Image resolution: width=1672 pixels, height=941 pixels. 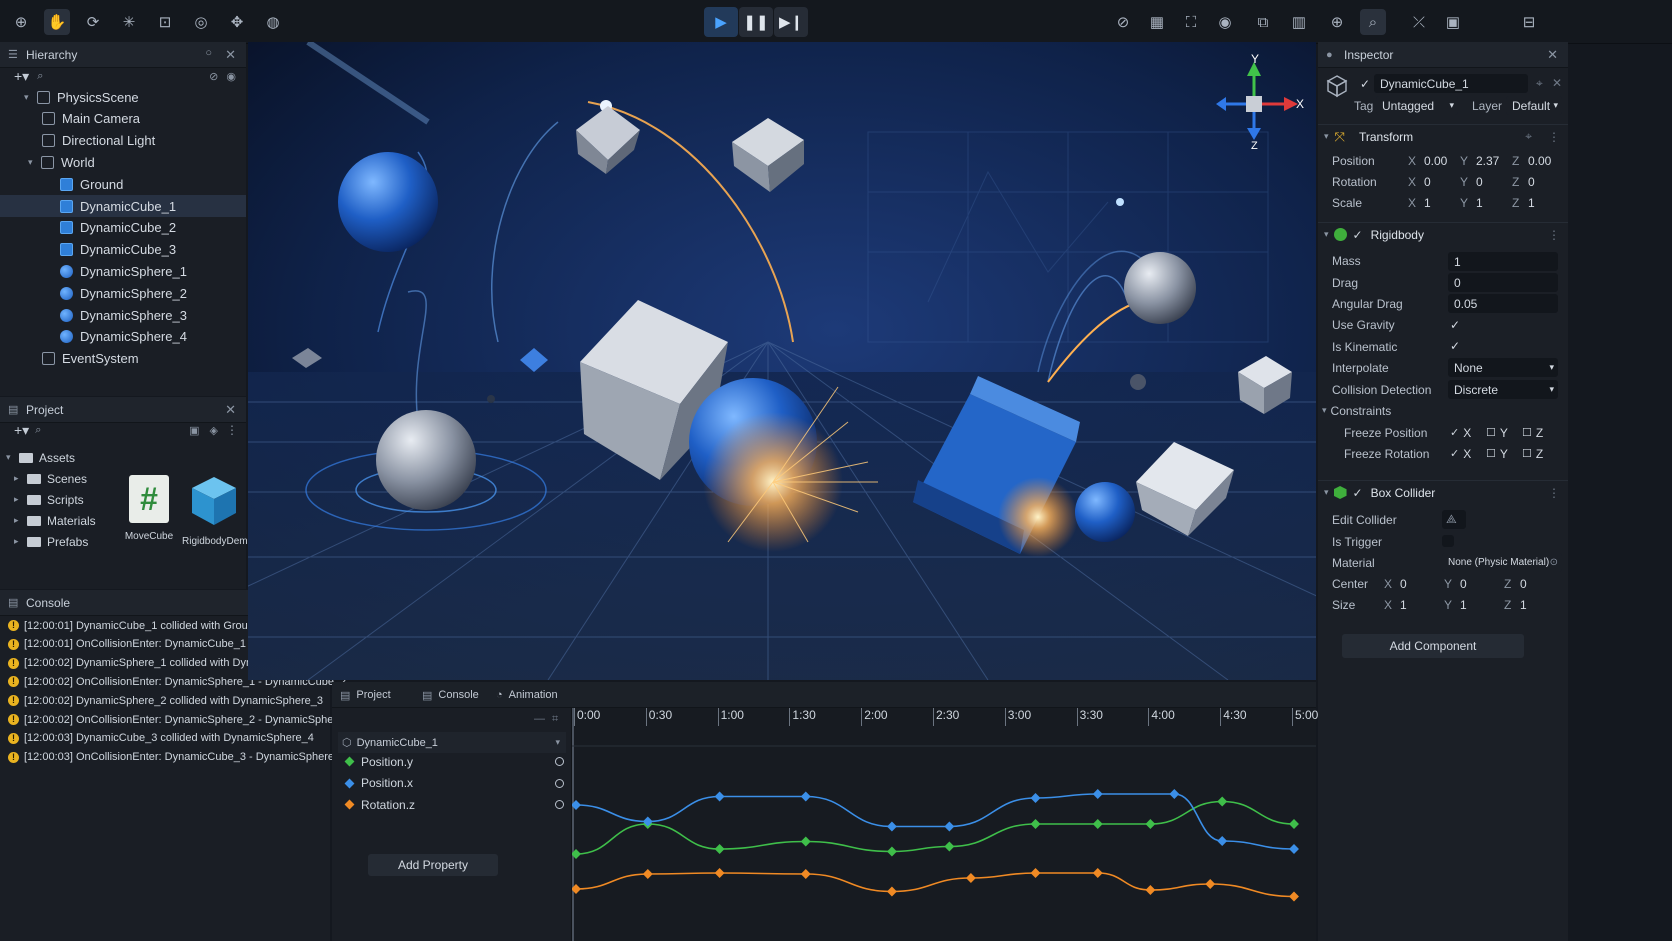 What do you see at coordinates (1503, 367) in the screenshot?
I see `interpolate-dropdown: None ▾` at bounding box center [1503, 367].